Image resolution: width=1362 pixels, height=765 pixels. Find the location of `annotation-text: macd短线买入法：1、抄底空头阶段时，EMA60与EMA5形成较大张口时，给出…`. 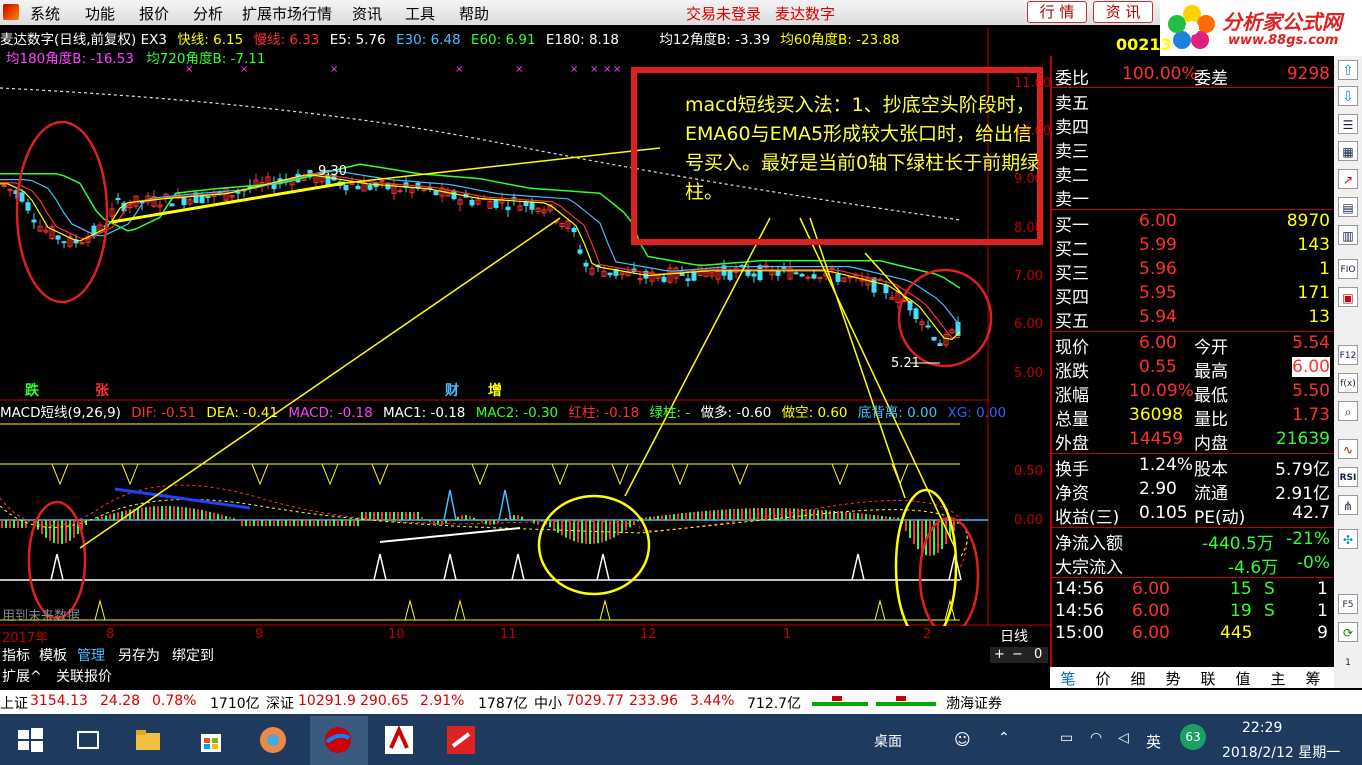

annotation-text: macd短线买入法：1、抄底空头阶段时，EMA60与EMA5形成较大张口时，给出… is located at coordinates (862, 148).